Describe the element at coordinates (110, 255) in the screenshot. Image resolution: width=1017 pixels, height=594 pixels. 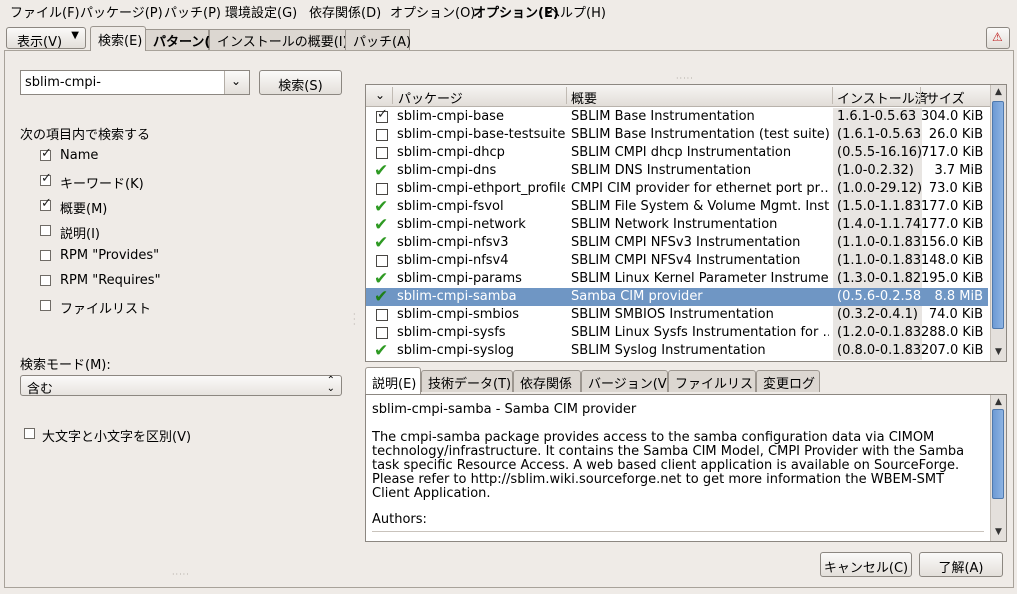
I see `search-in-rpm-provides-label: RPM "Provides"` at that location.